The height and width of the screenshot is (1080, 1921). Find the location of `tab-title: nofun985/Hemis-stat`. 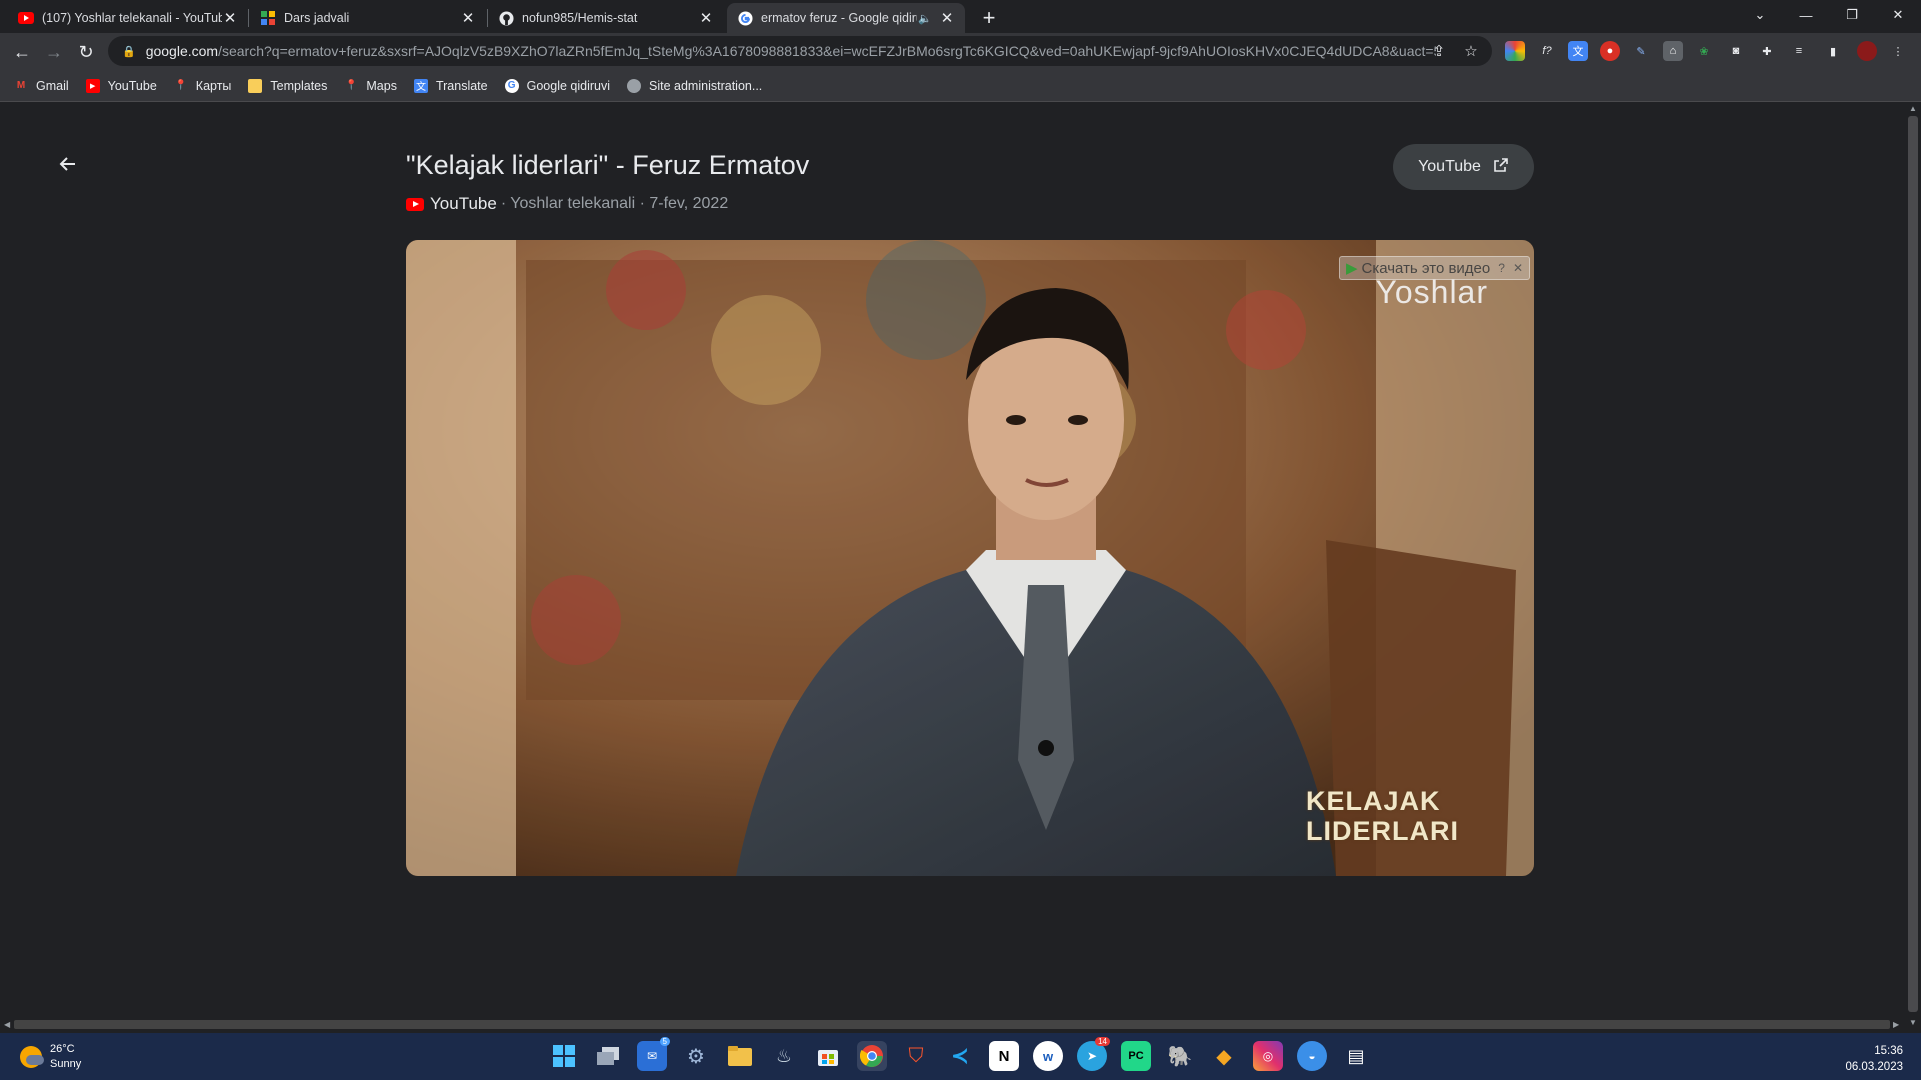

tab-title: nofun985/Hemis-stat is located at coordinates (580, 18).